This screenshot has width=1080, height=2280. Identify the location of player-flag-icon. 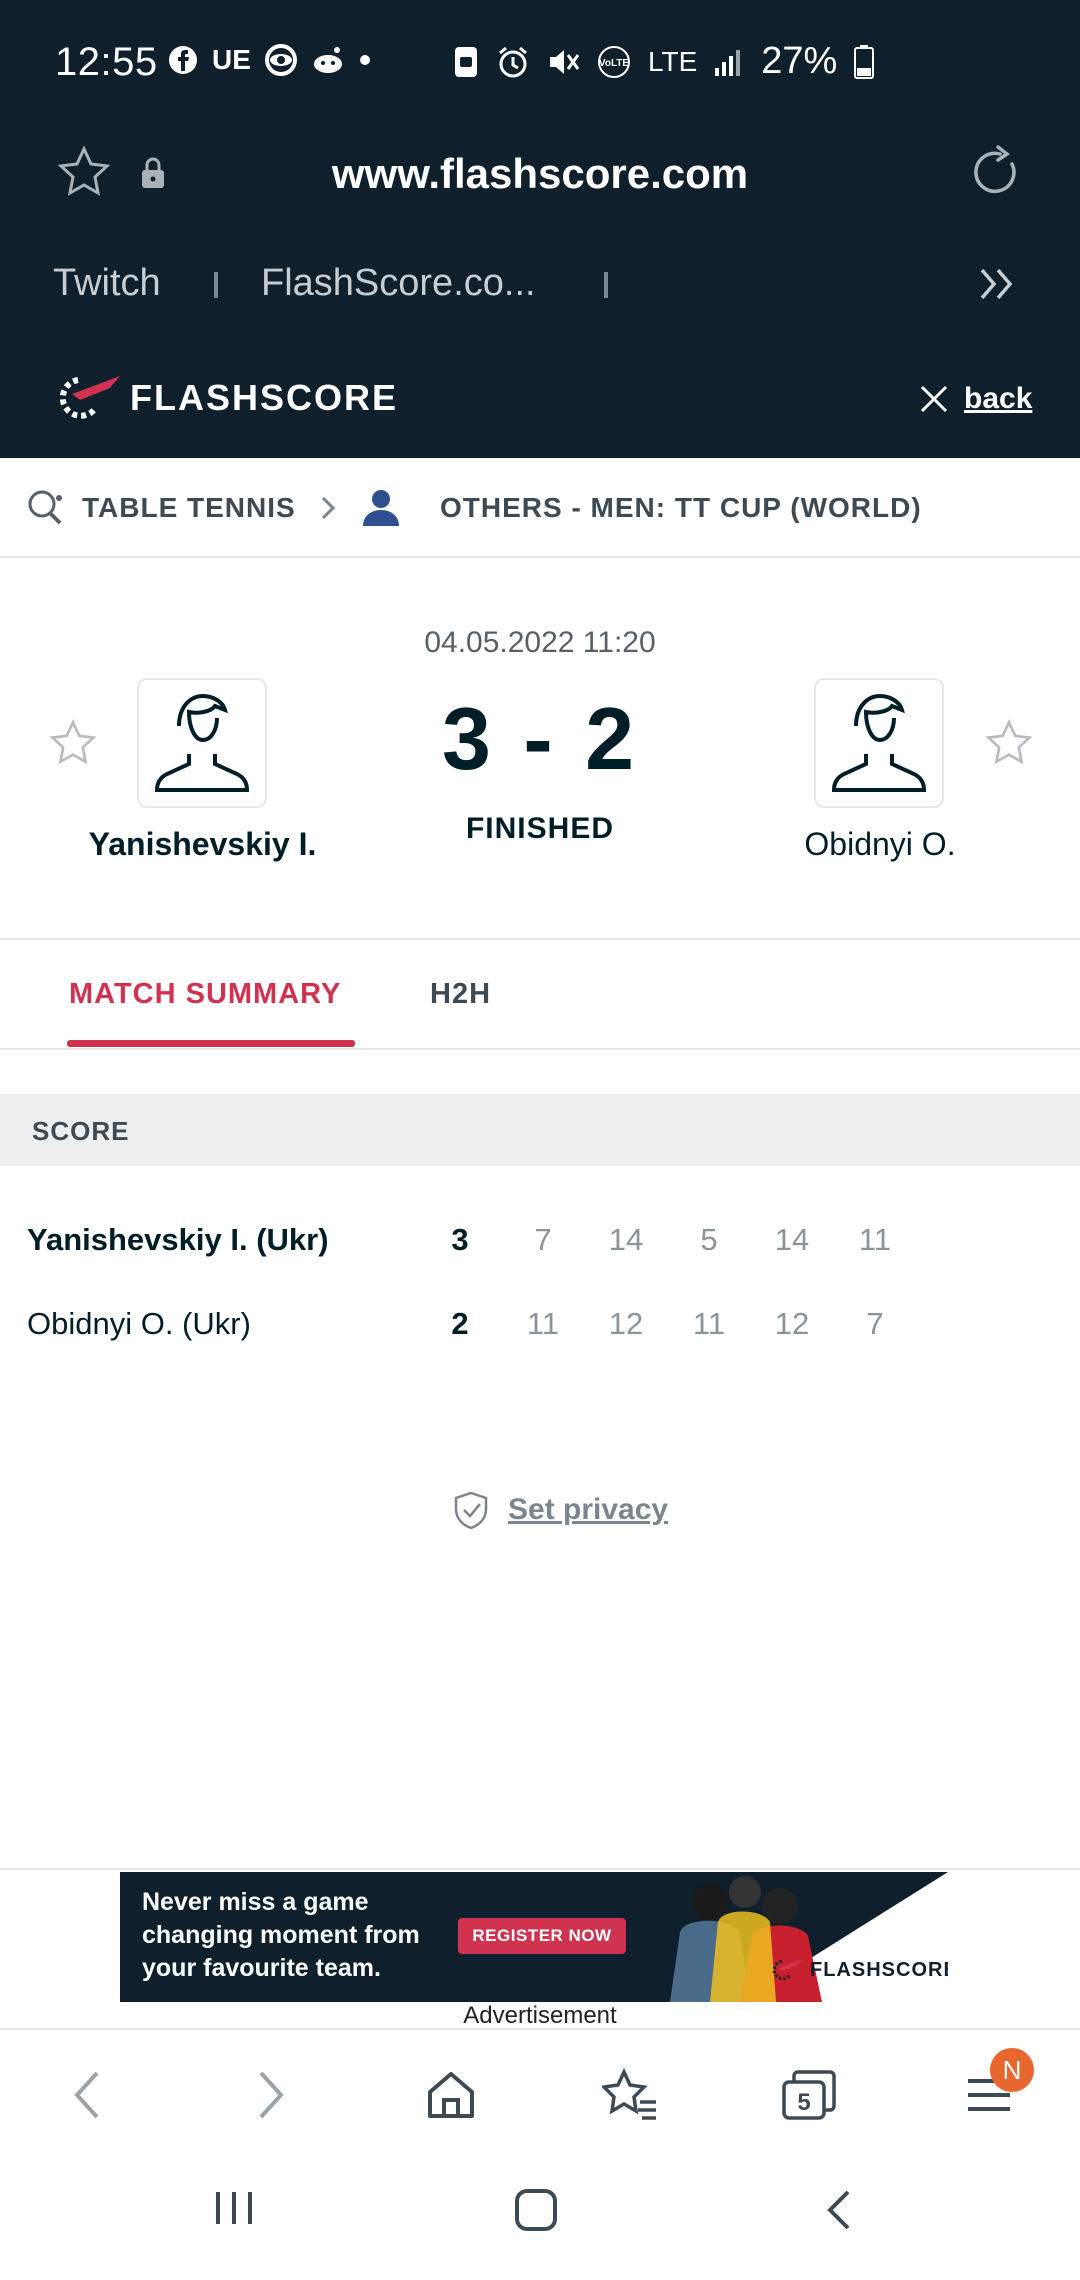
(381, 509).